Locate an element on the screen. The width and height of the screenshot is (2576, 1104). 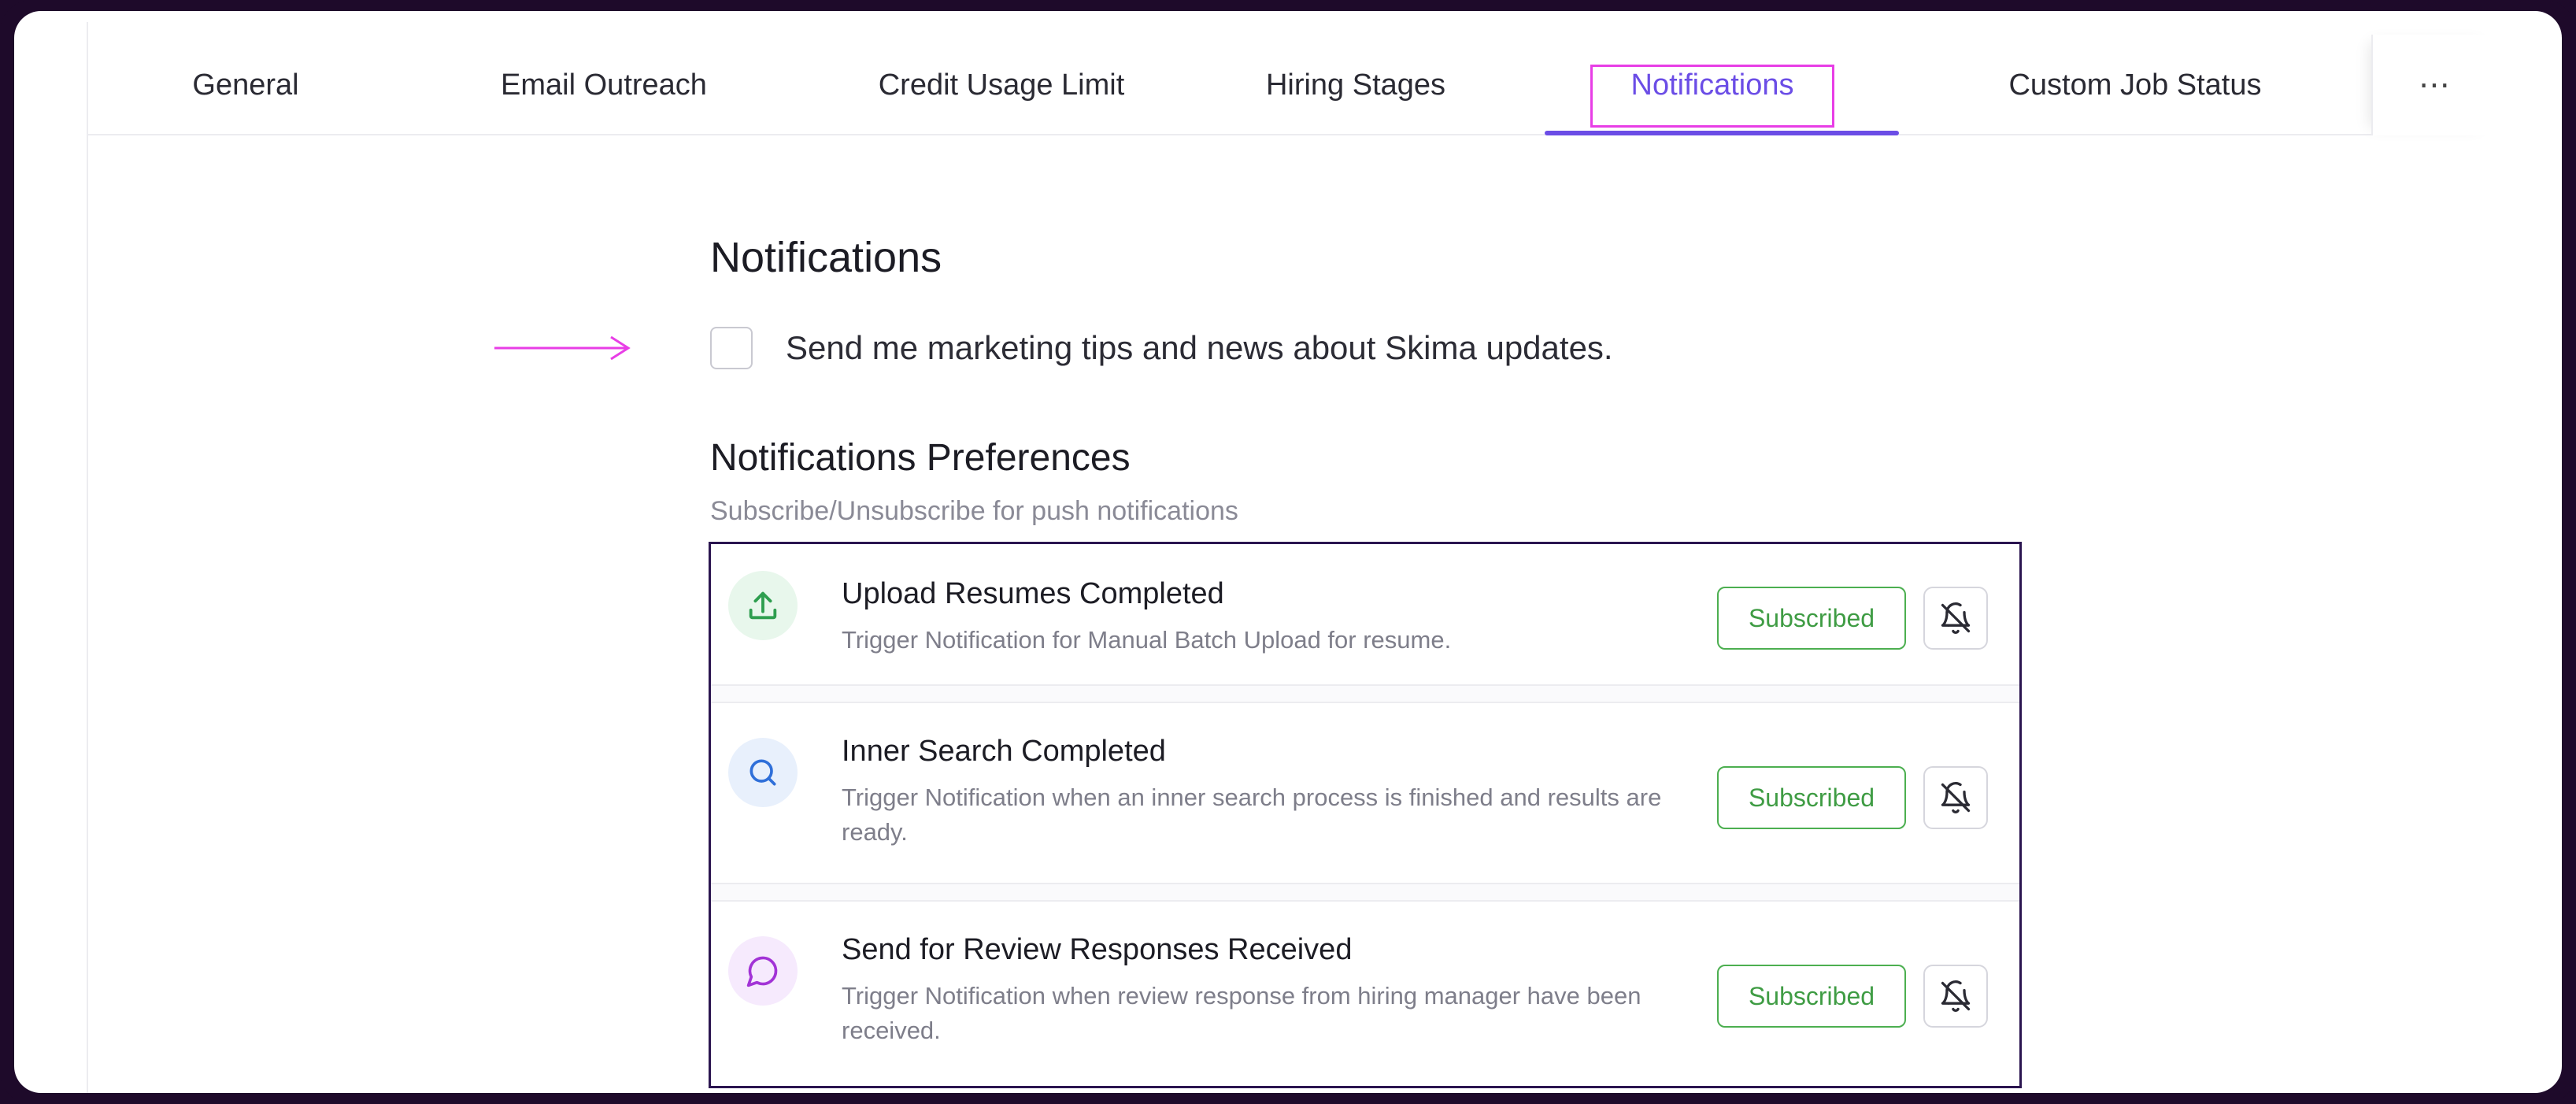
tab-email-outreach: Email Outreach is located at coordinates (604, 85).